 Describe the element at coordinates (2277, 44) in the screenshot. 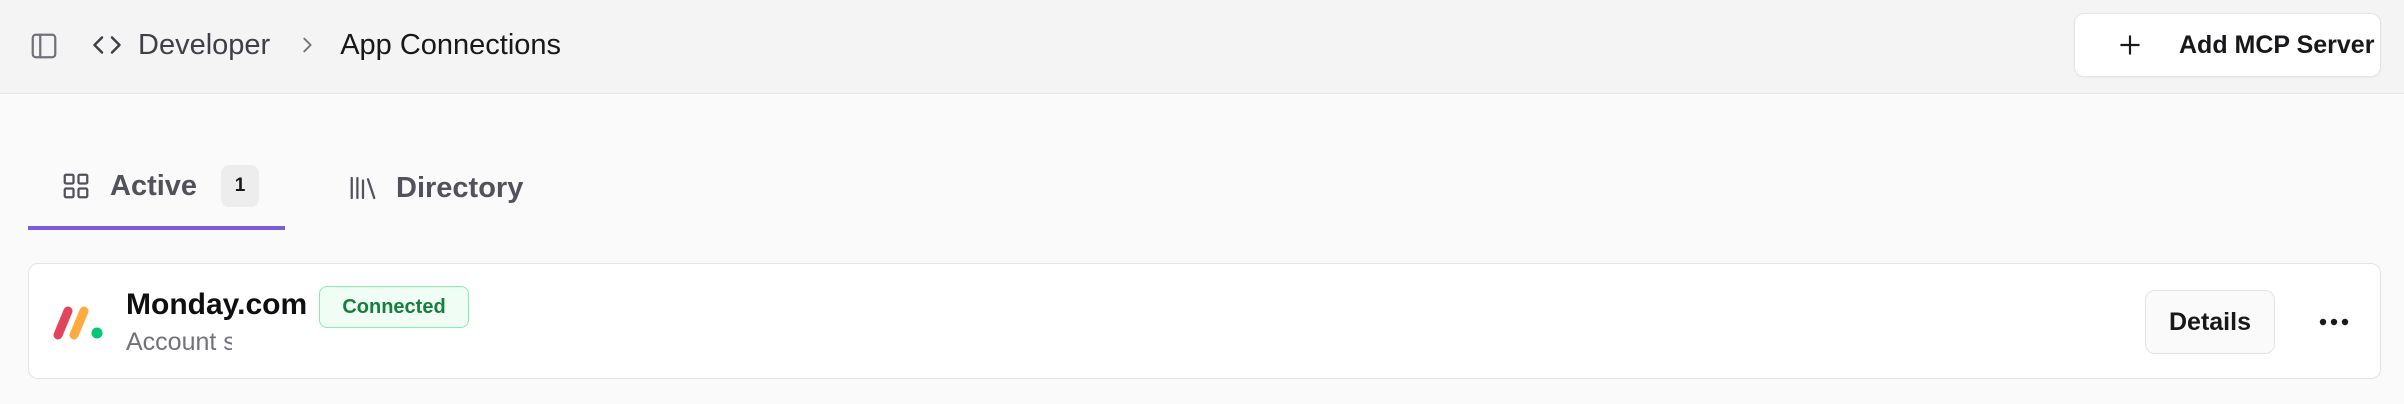

I see `add-mcp-server-label: Add MCP Server` at that location.